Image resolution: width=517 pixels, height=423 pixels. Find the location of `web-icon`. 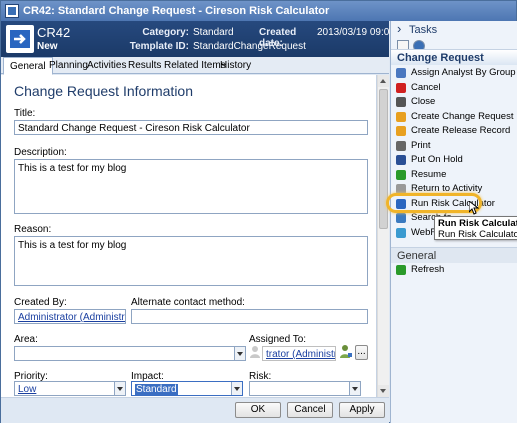

web-icon is located at coordinates (401, 232).